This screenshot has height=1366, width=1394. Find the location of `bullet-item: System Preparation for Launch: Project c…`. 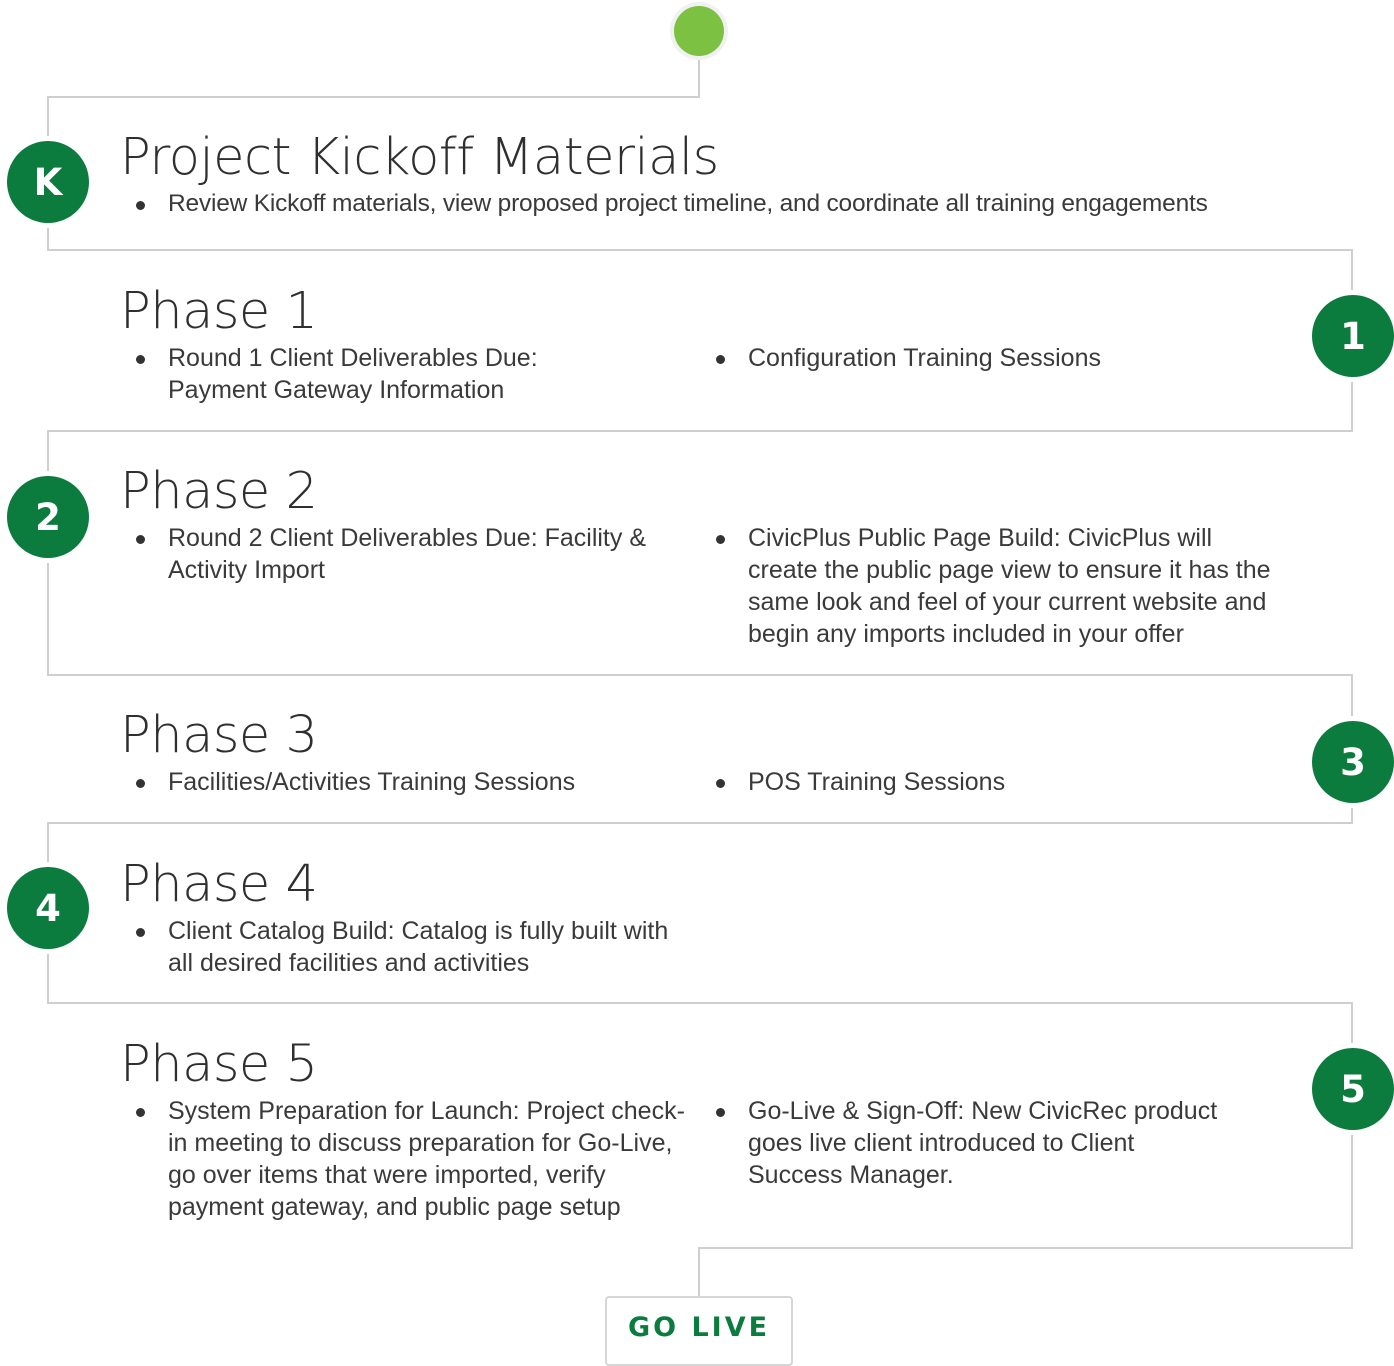

bullet-item: System Preparation for Launch: Project c… is located at coordinates (410, 1159).